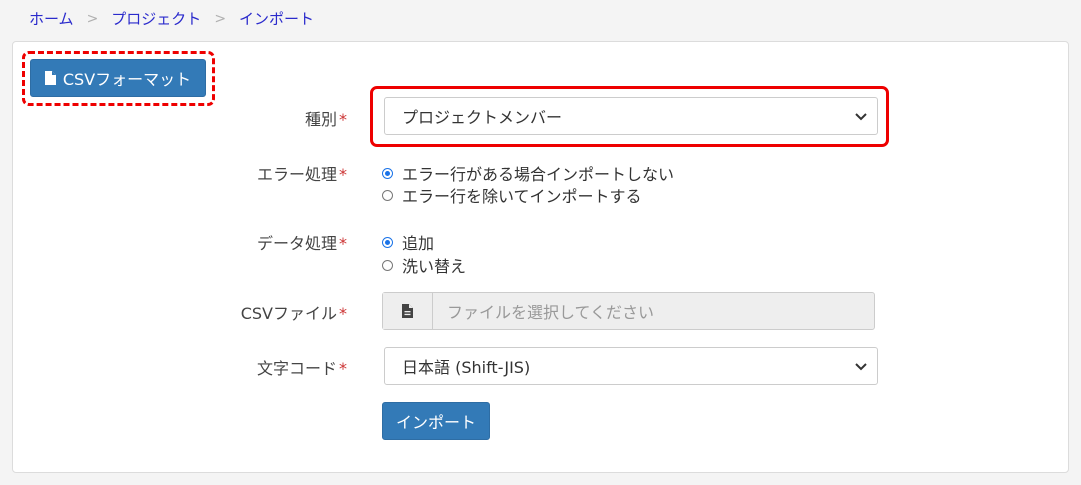  I want to click on file-browse-addon, so click(408, 311).